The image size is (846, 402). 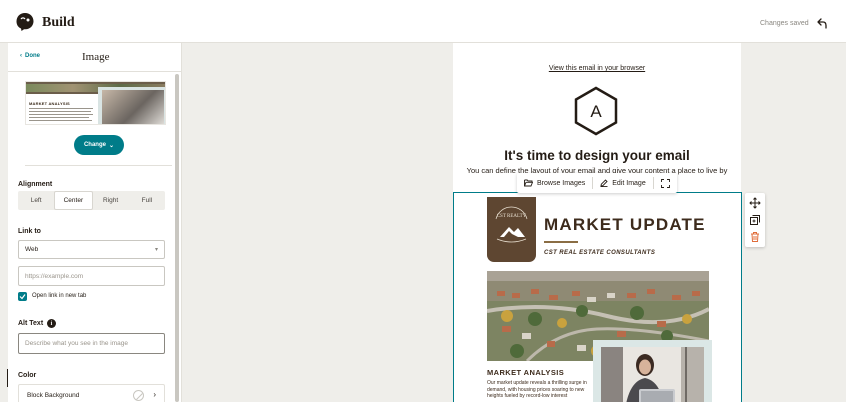 What do you see at coordinates (53, 395) in the screenshot?
I see `block-background-label: Block Background` at bounding box center [53, 395].